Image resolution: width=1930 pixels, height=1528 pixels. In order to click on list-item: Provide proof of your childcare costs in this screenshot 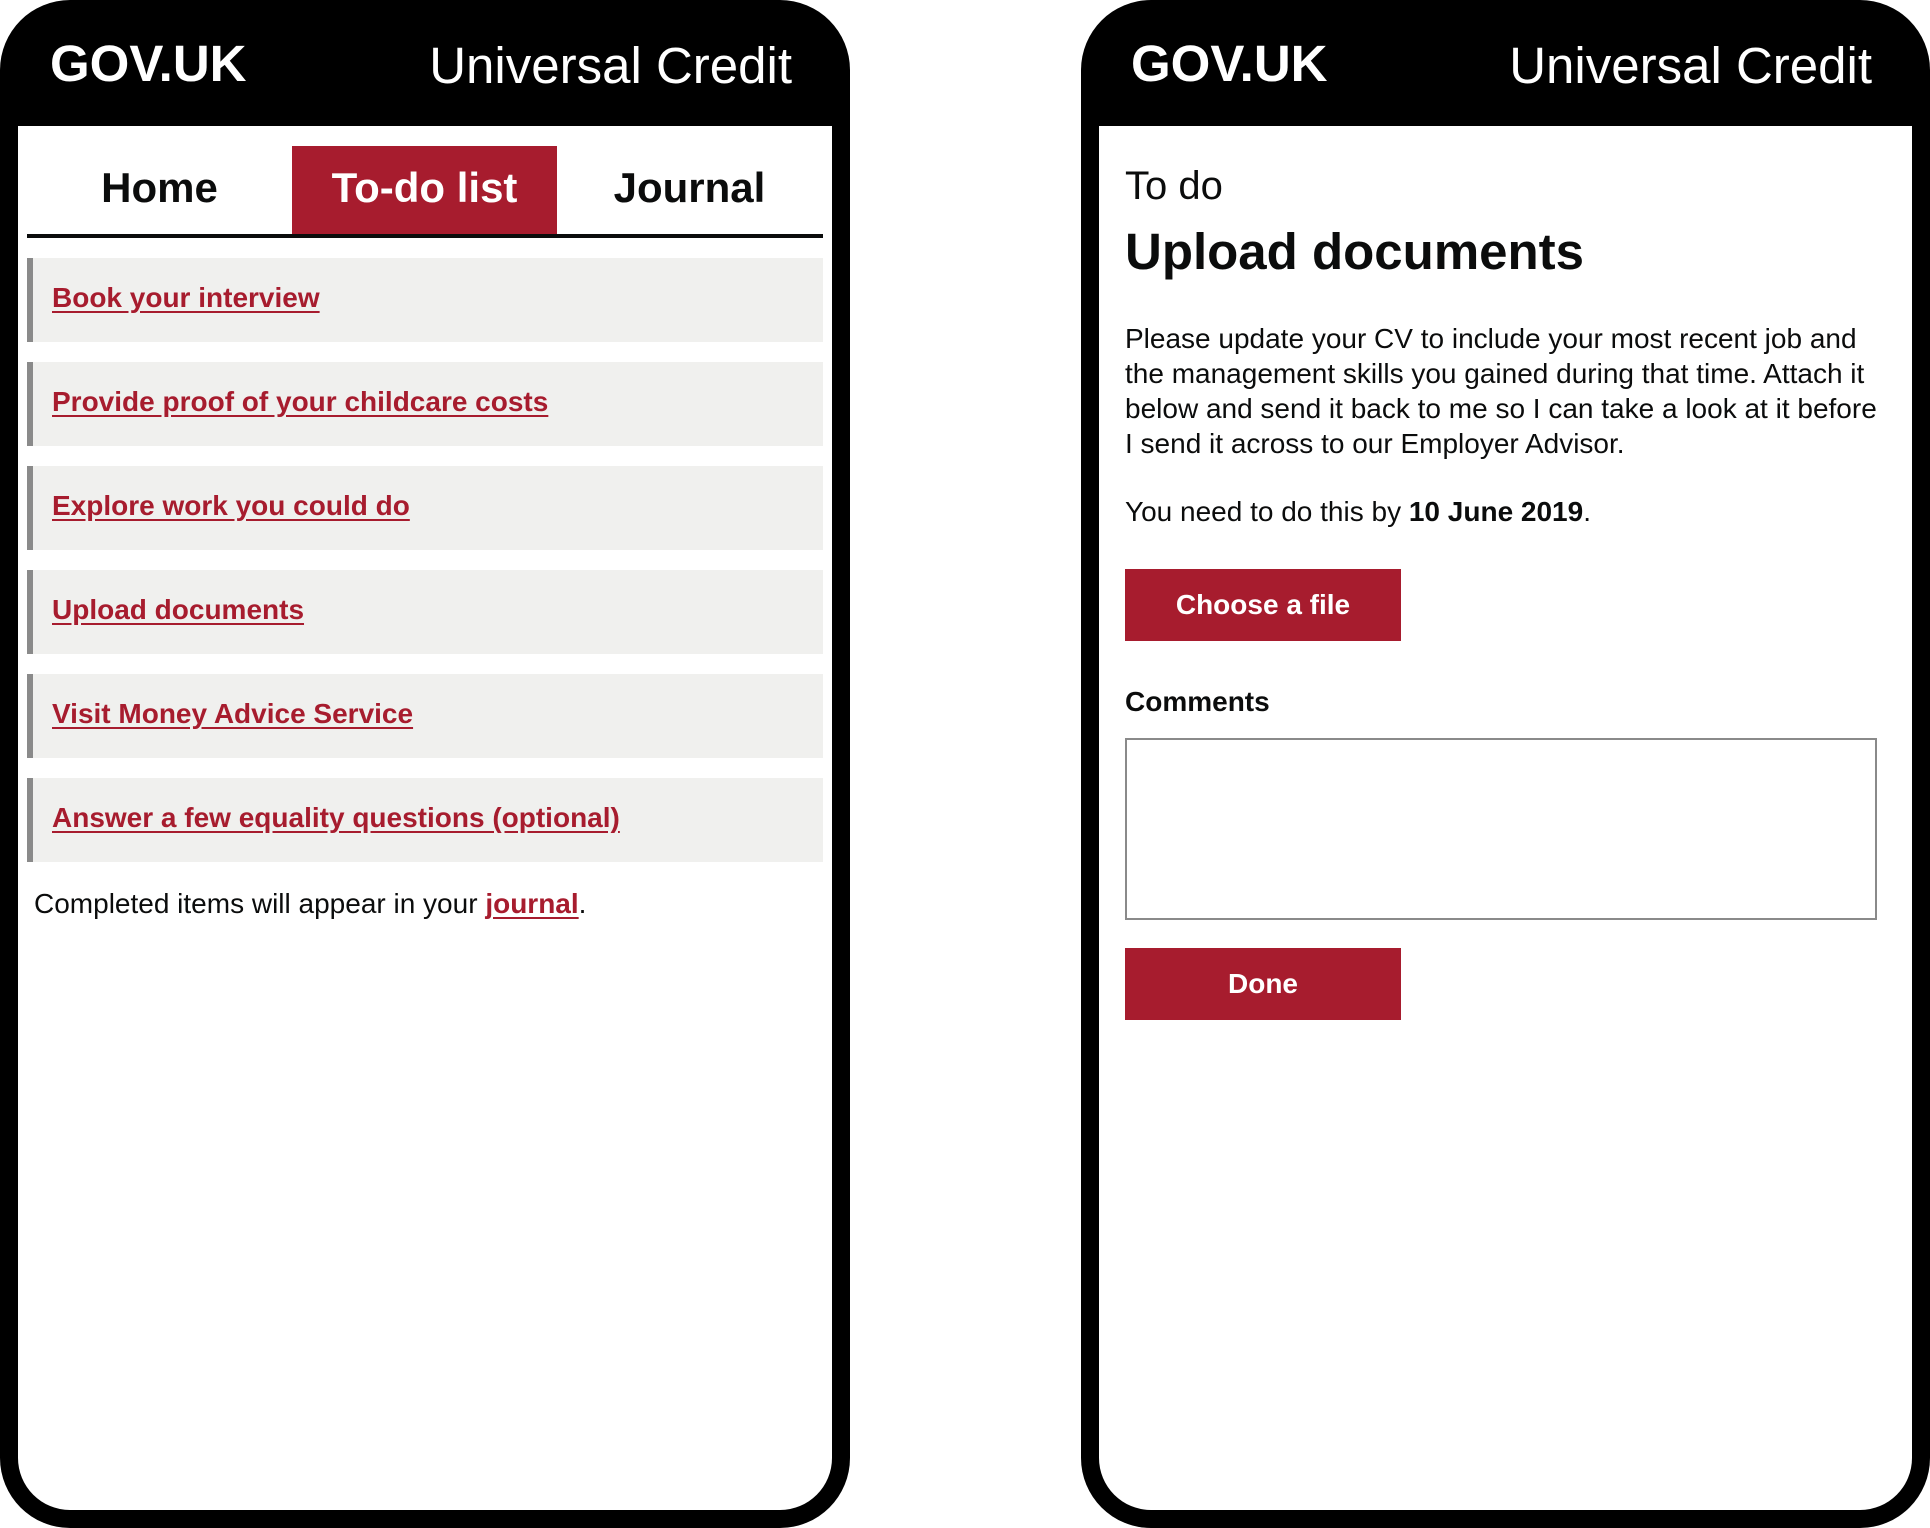, I will do `click(425, 404)`.